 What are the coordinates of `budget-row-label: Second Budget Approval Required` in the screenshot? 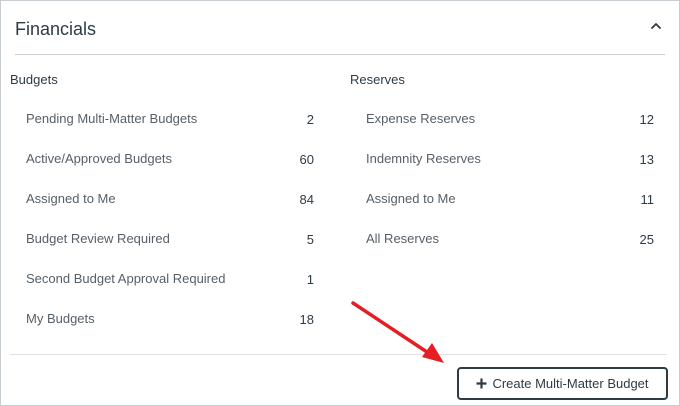 It's located at (126, 278).